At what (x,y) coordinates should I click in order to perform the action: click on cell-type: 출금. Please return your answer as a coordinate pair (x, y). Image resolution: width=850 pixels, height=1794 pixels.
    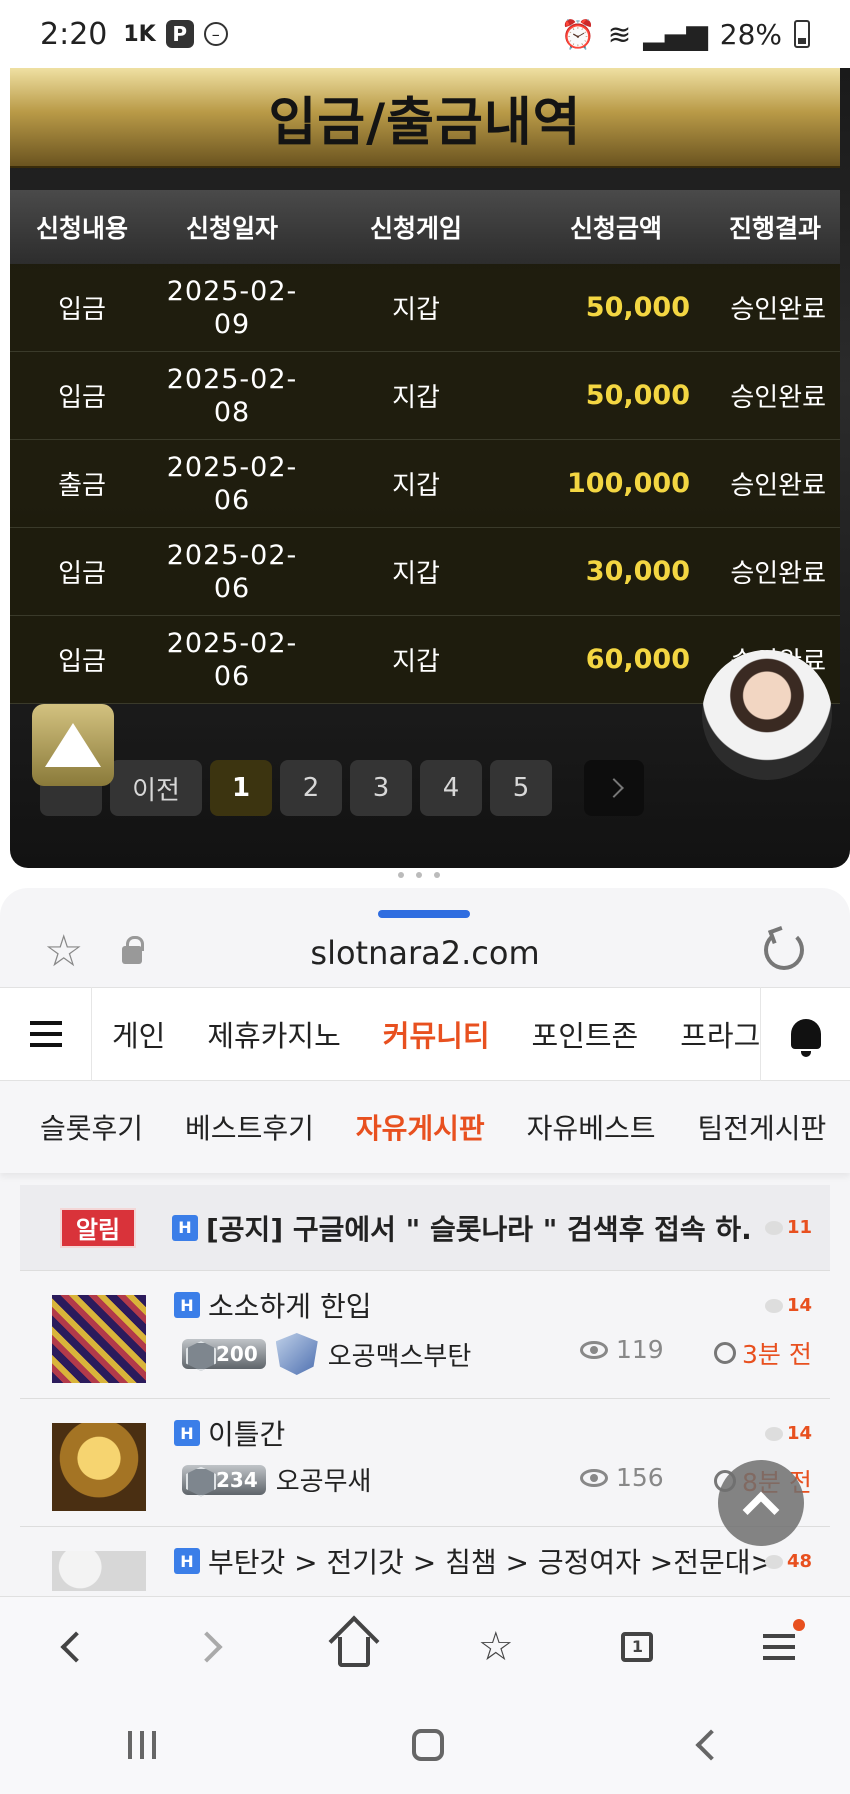
    Looking at the image, I should click on (82, 486).